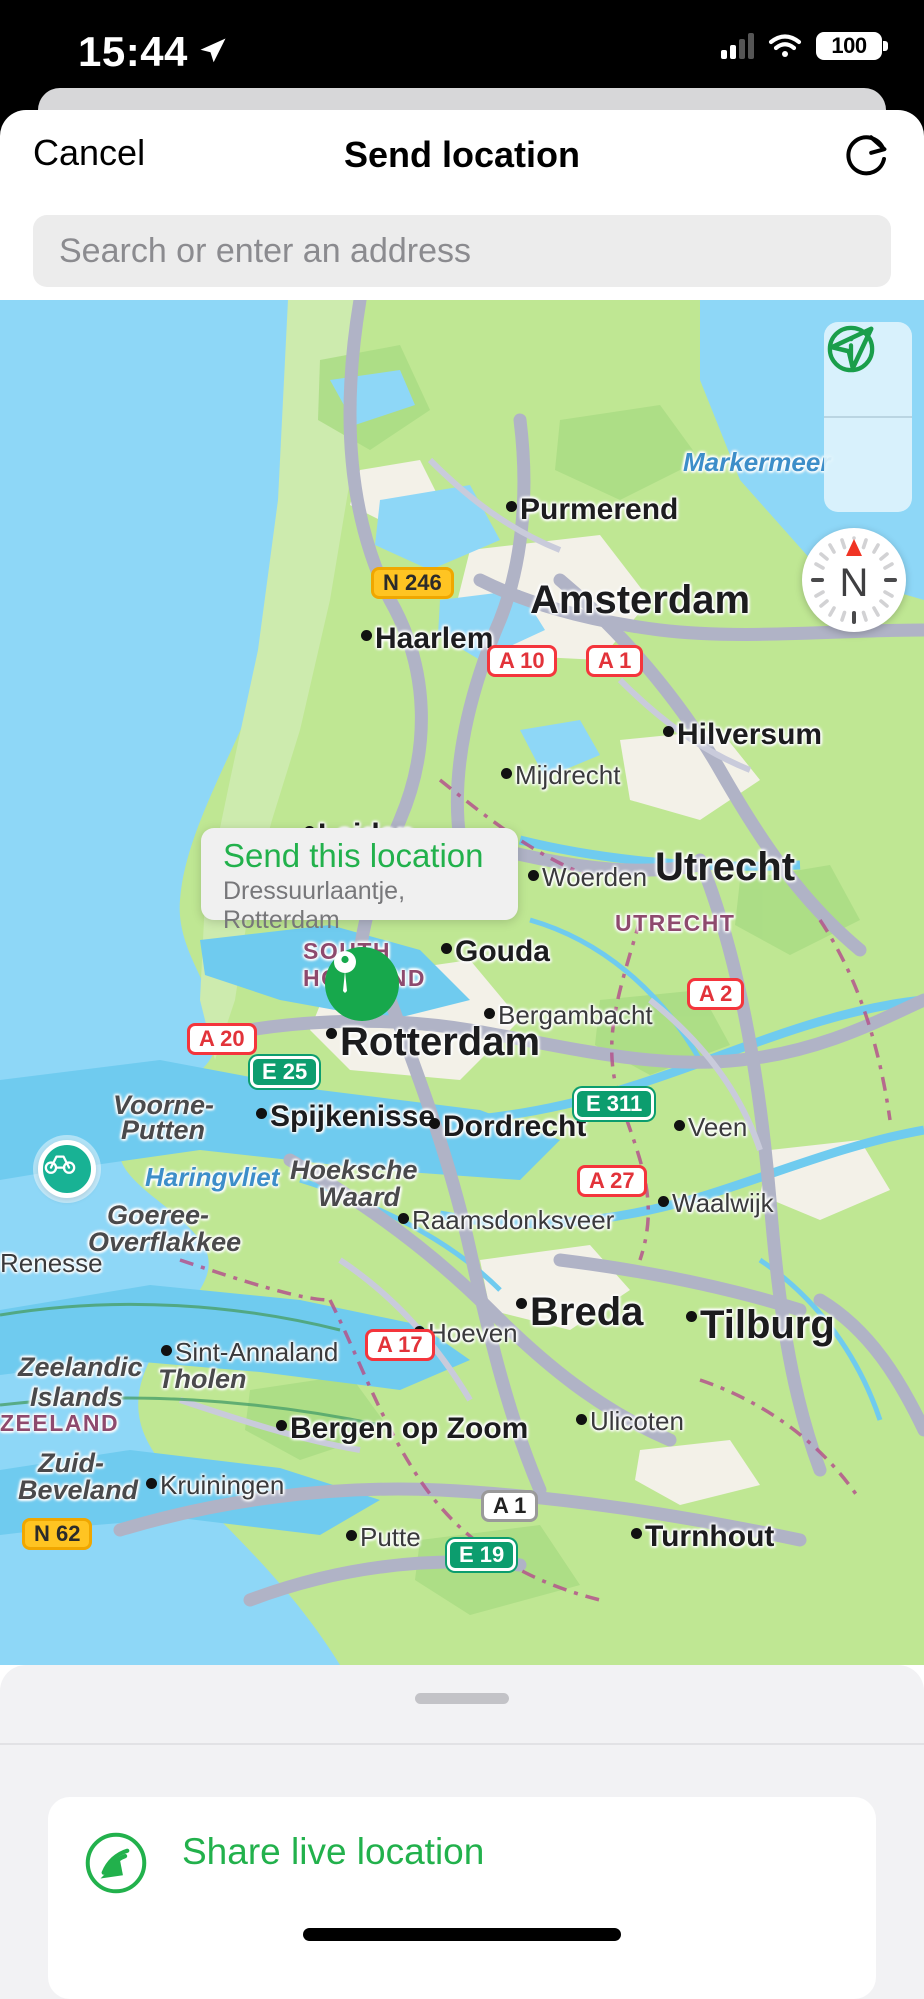 The width and height of the screenshot is (924, 1999). I want to click on map-city-label: Hilversum, so click(750, 734).